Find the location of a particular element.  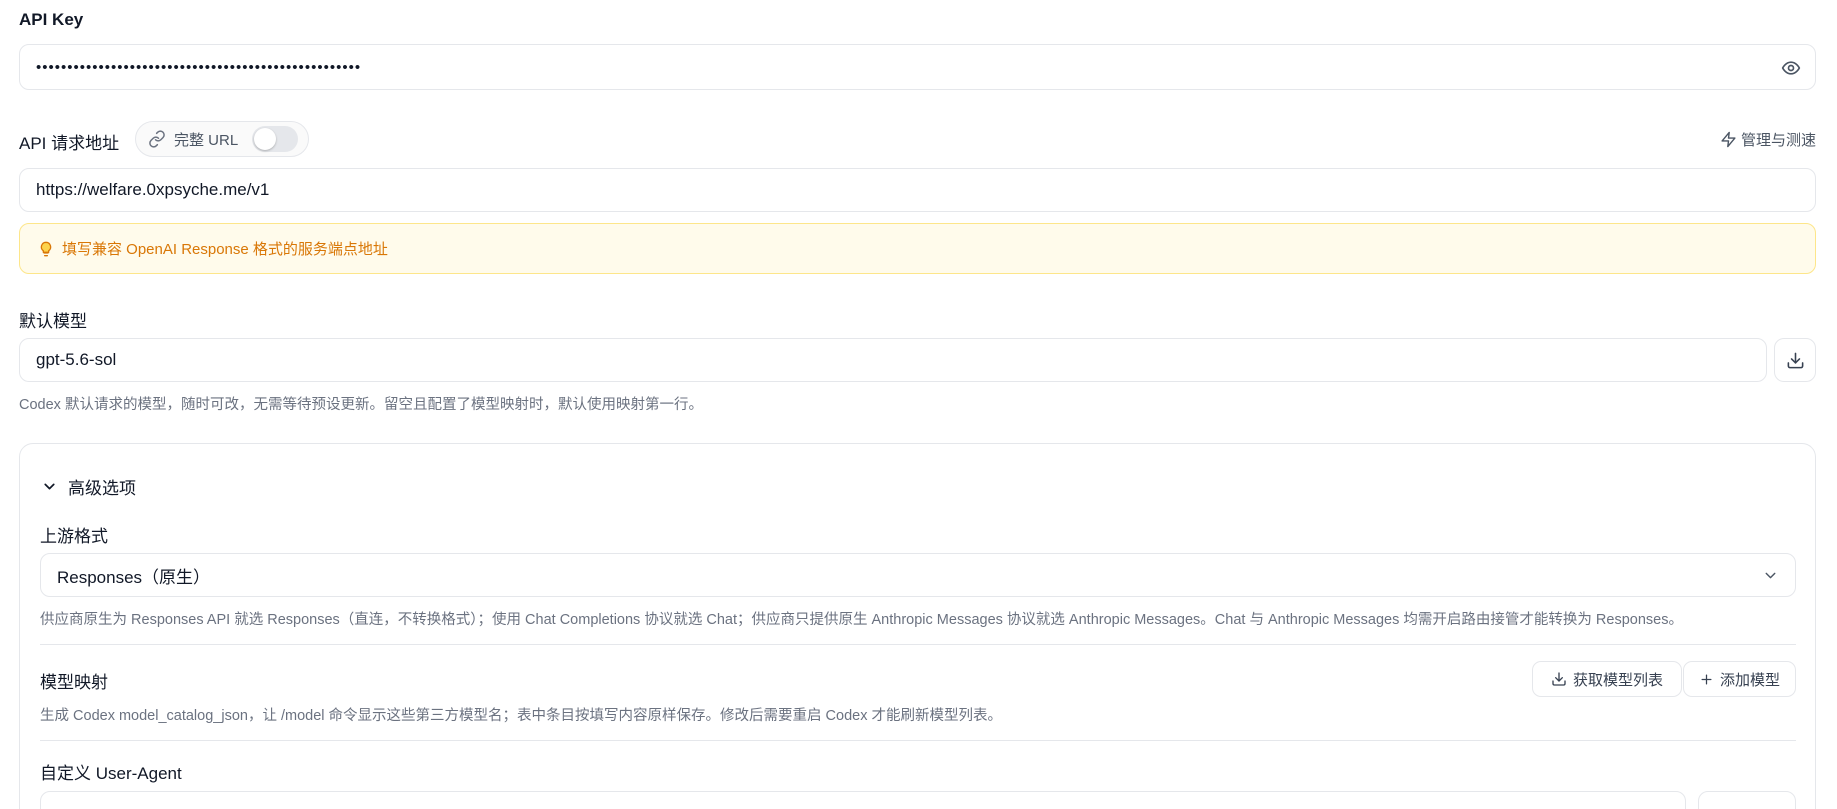

add-model-label: 添加模型 is located at coordinates (1749, 680).